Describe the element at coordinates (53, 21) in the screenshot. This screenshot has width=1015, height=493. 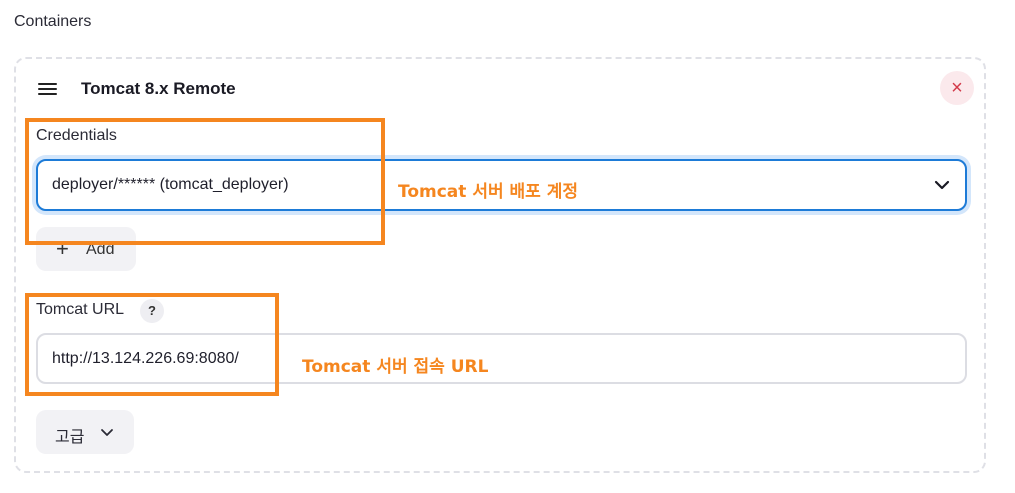
I see `section-title: Containers` at that location.